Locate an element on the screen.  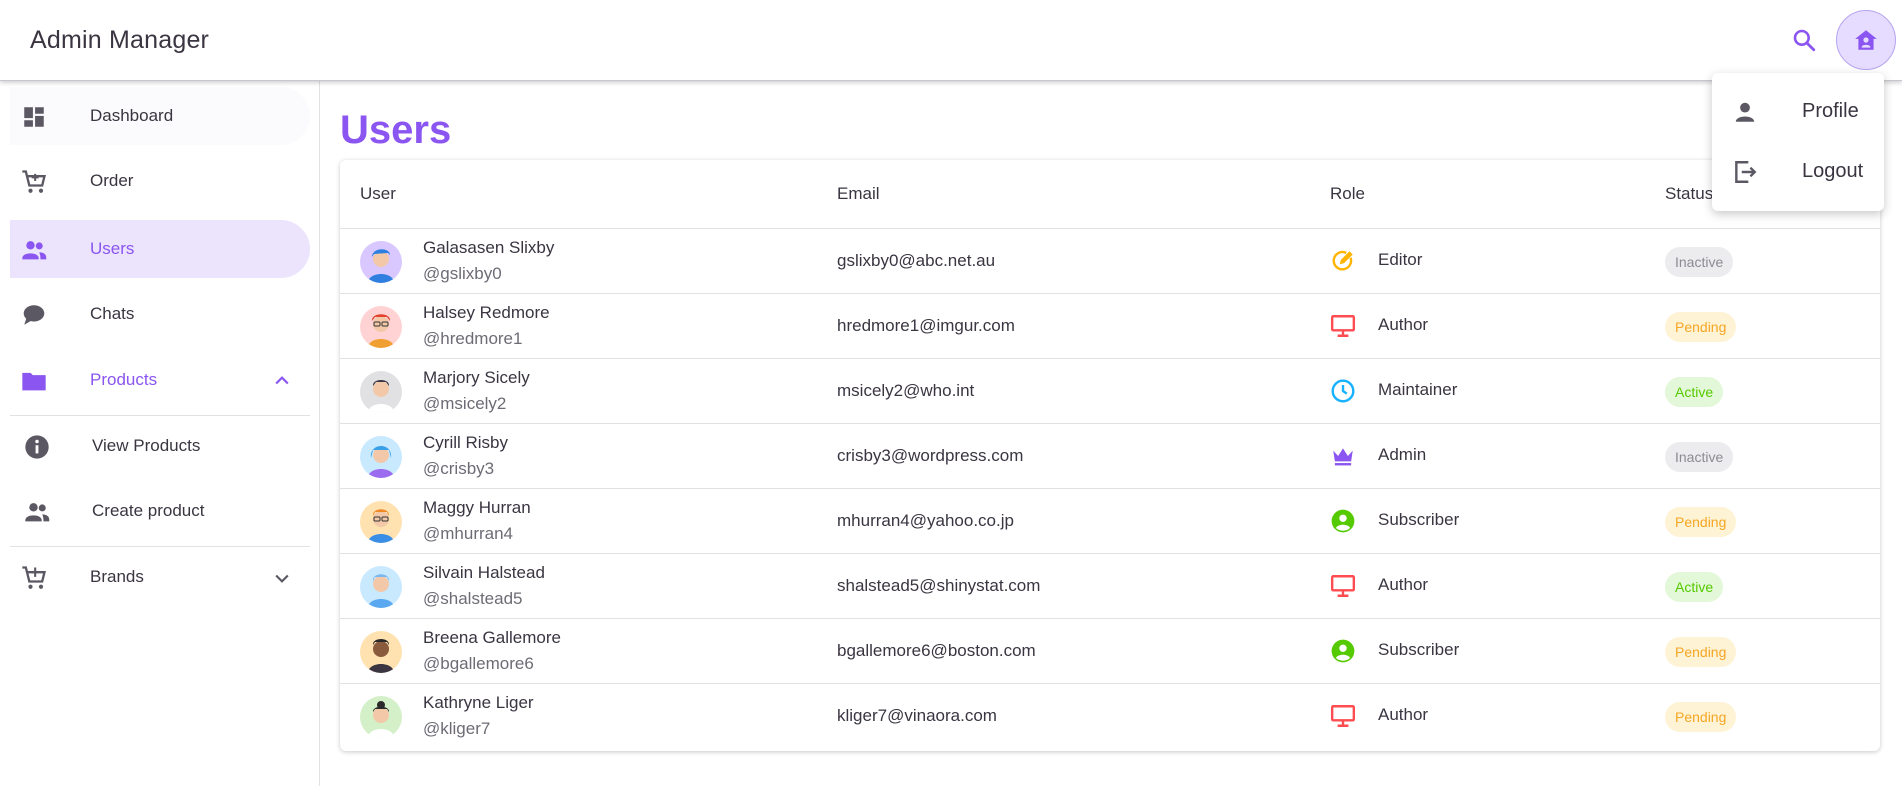
sidebar-item-brands: Brands is located at coordinates (160, 577).